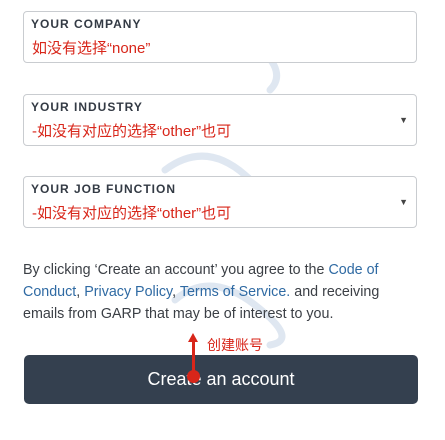 The width and height of the screenshot is (445, 440). I want to click on annotation-arrow-tail, so click(193, 376).